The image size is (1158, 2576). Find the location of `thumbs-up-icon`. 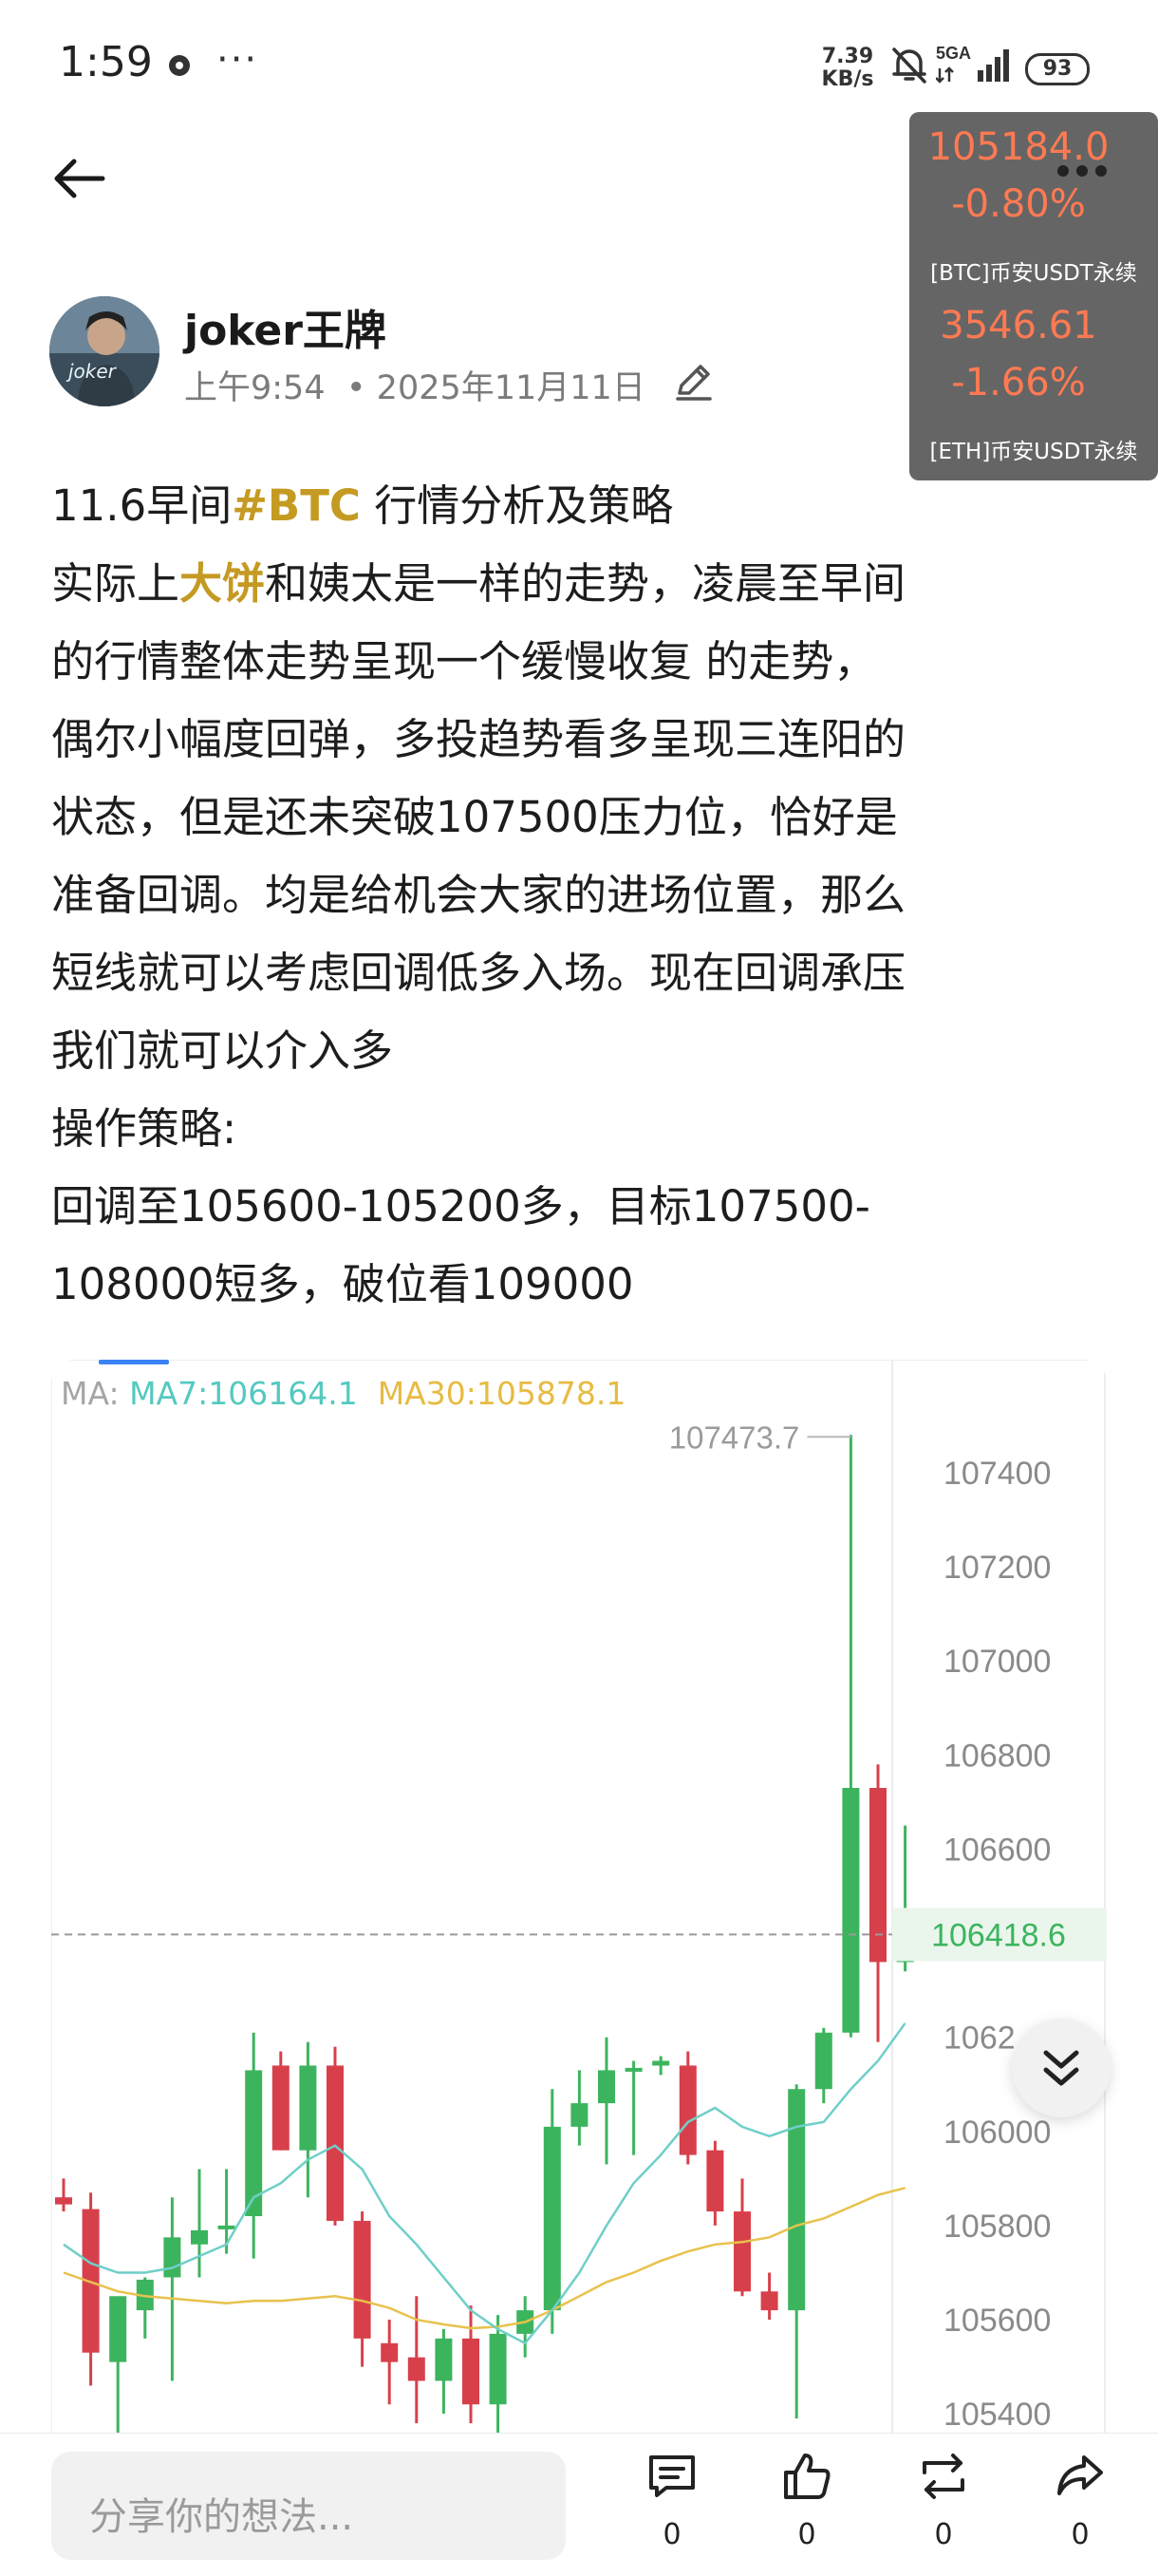

thumbs-up-icon is located at coordinates (807, 2476).